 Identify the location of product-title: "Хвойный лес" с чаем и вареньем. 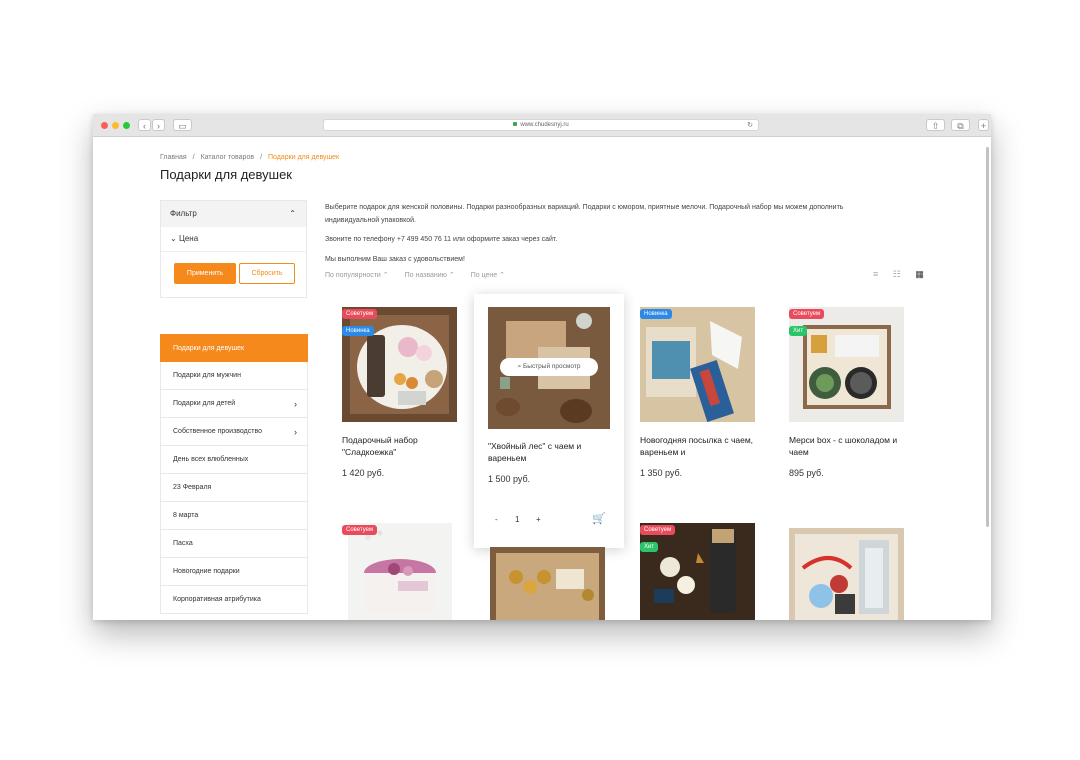
(549, 452).